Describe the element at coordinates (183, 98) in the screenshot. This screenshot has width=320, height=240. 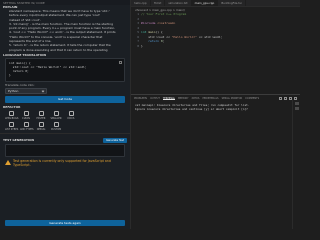
I see `panel-tab: MEMORY` at that location.